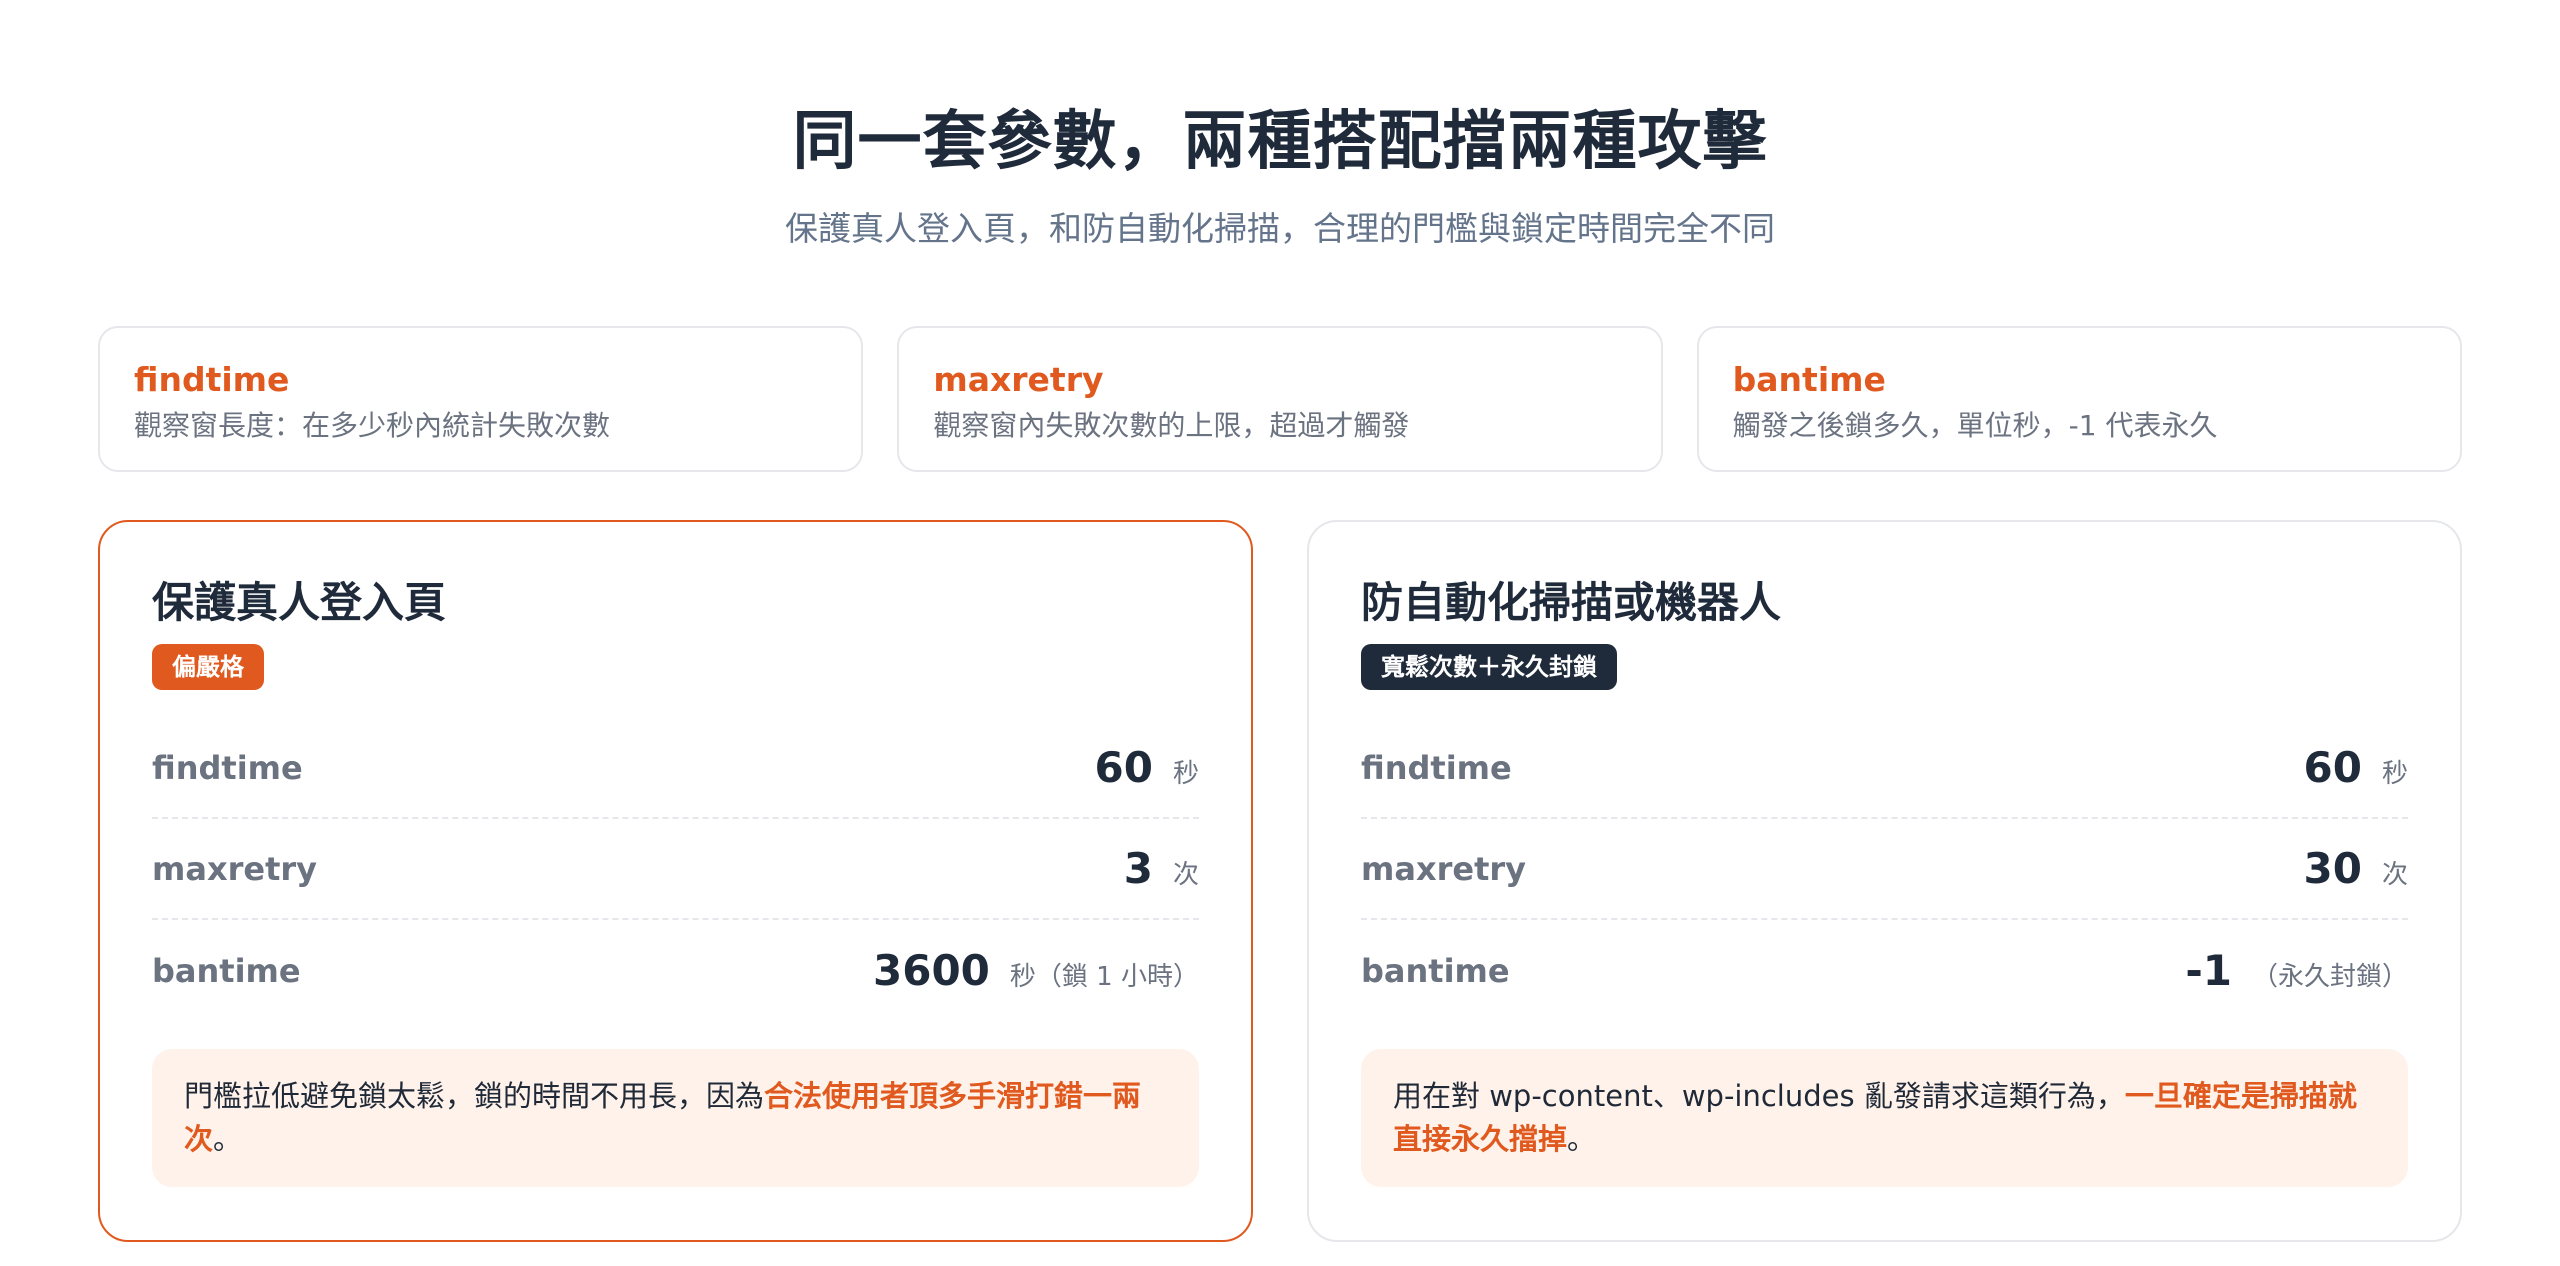 The height and width of the screenshot is (1266, 2560). What do you see at coordinates (1571, 602) in the screenshot?
I see `panel-title: 防自動化掃描或機器人` at bounding box center [1571, 602].